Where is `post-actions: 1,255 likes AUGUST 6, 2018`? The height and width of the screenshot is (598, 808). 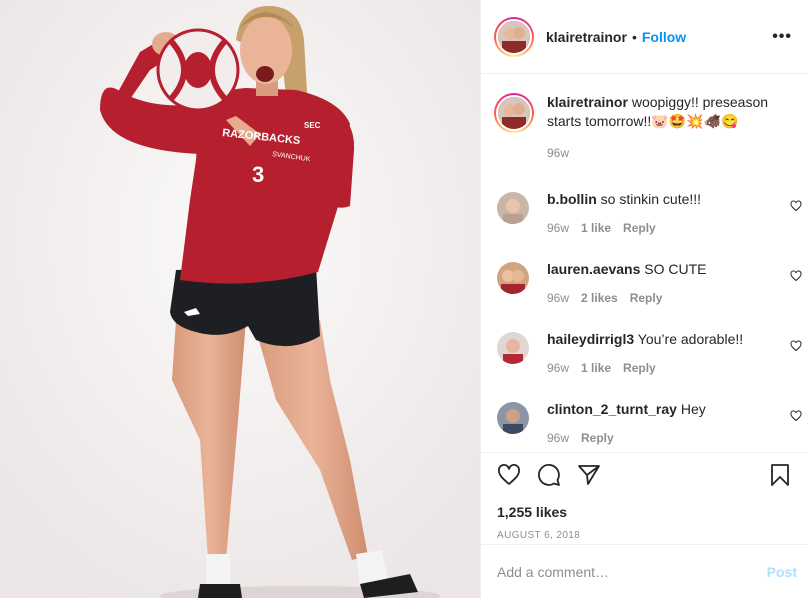
post-actions: 1,255 likes AUGUST 6, 2018 is located at coordinates (644, 498).